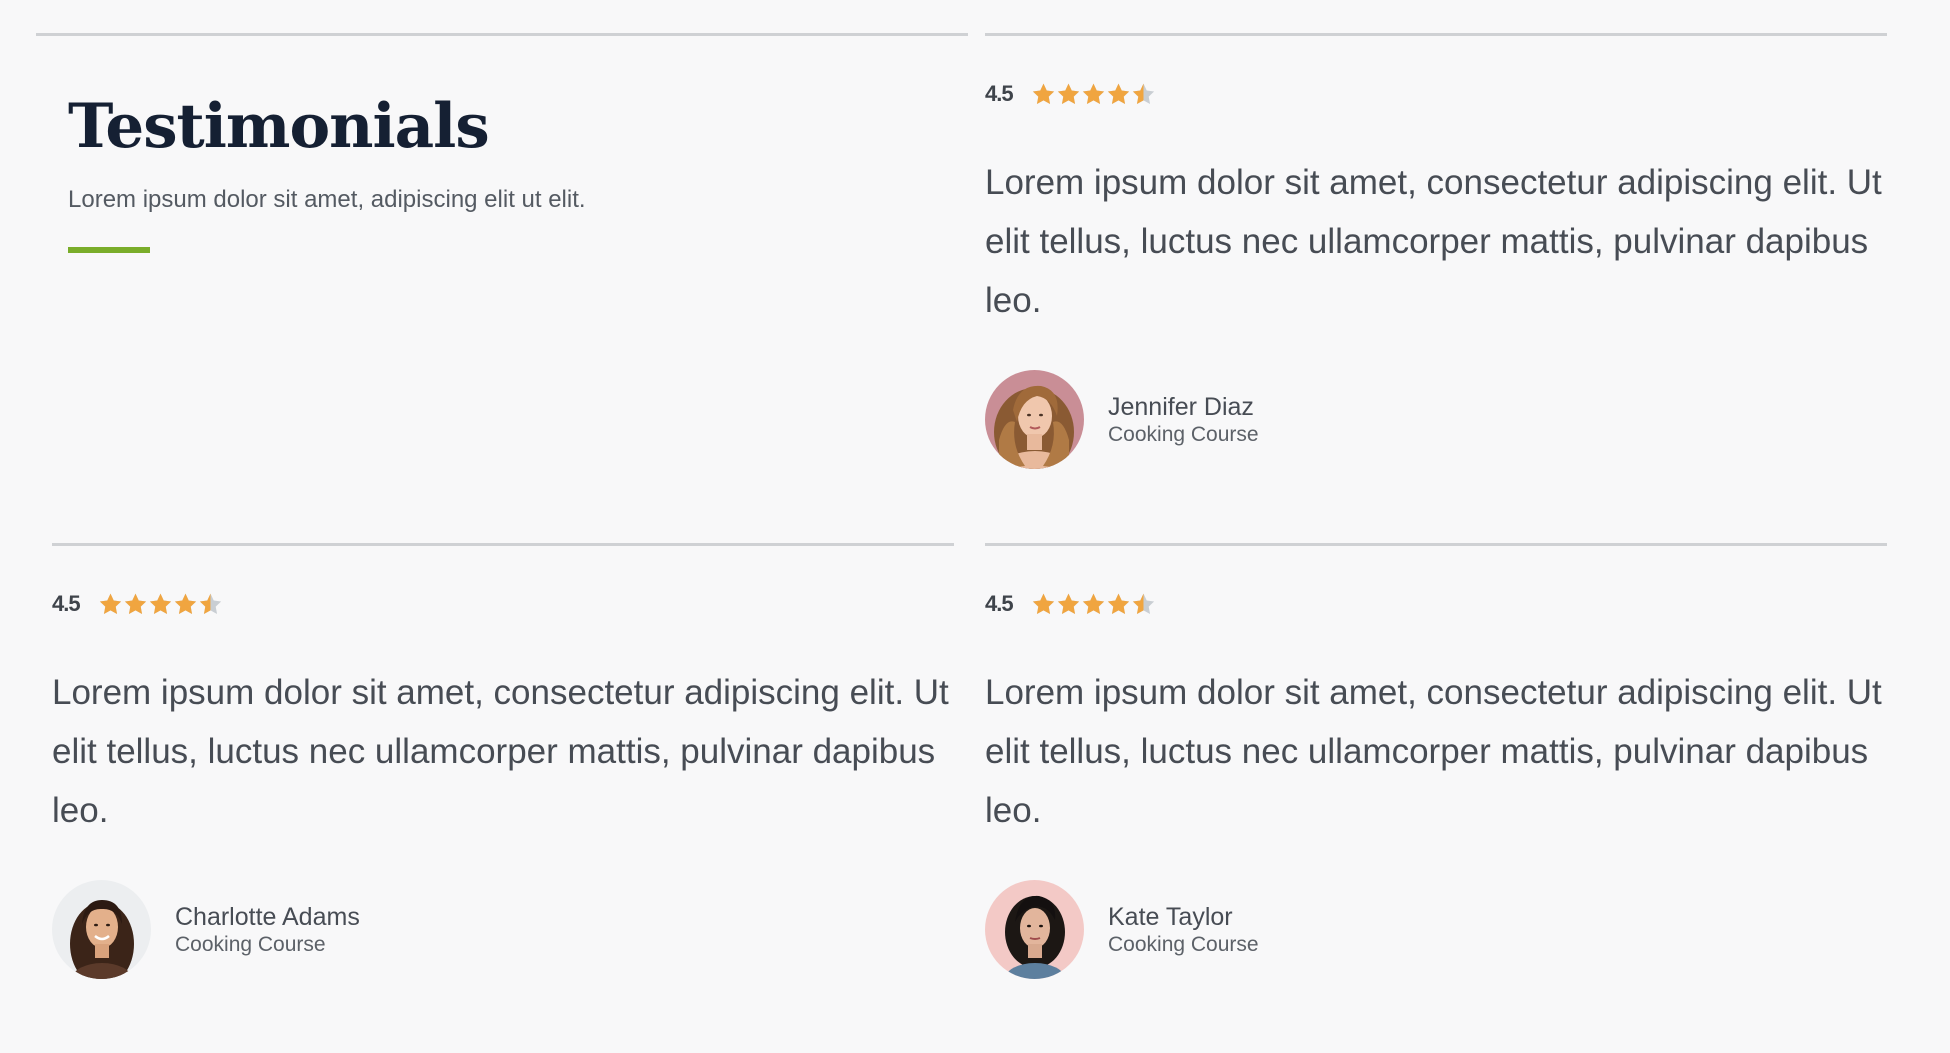 The width and height of the screenshot is (1950, 1053). What do you see at coordinates (1170, 916) in the screenshot?
I see `author-name: Kate Taylor` at bounding box center [1170, 916].